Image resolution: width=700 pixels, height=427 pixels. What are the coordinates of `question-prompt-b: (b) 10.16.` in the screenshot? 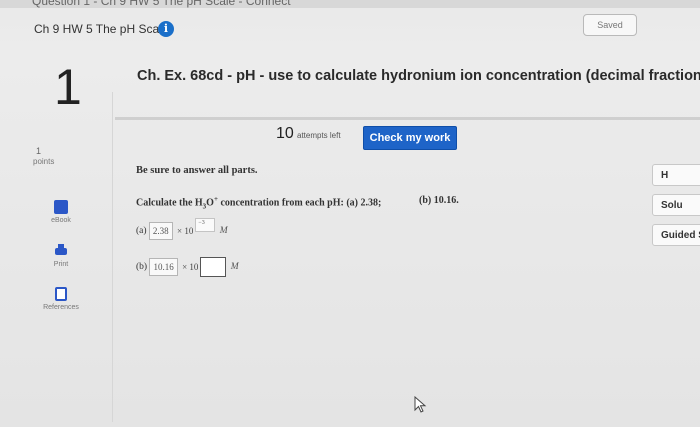 It's located at (439, 200).